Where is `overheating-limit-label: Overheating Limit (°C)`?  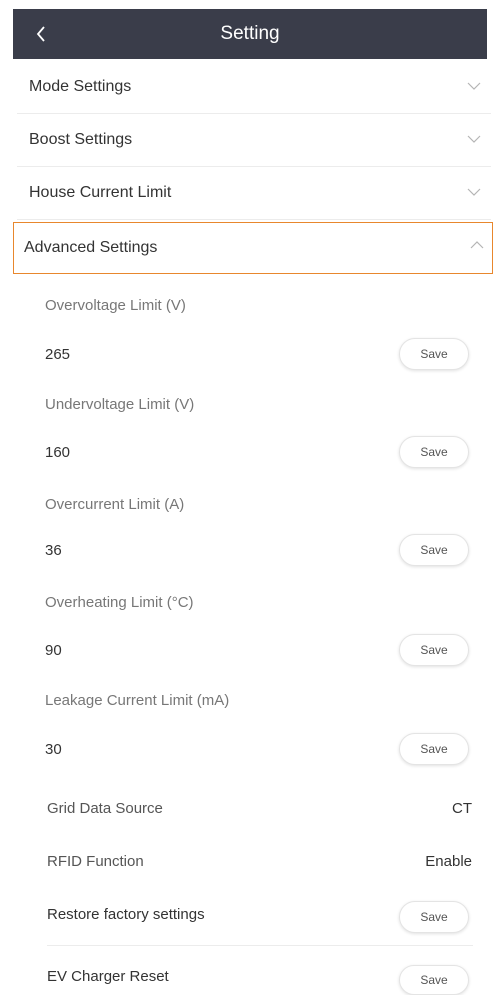
overheating-limit-label: Overheating Limit (°C) is located at coordinates (119, 602).